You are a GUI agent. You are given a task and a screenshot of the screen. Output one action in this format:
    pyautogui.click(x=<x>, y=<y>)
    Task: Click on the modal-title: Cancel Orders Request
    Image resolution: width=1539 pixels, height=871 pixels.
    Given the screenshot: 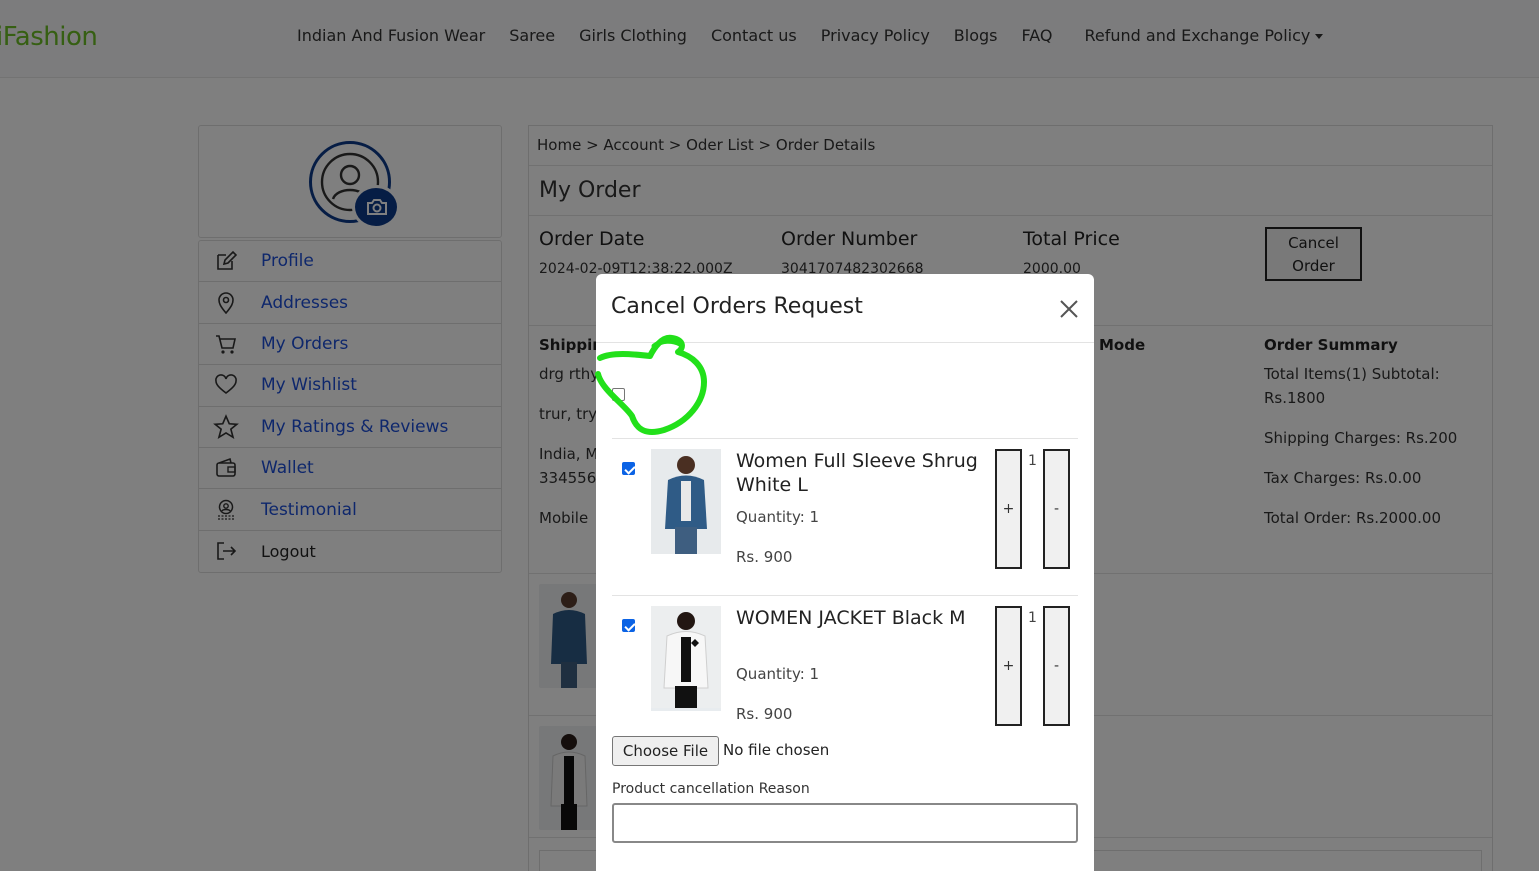 What is the action you would take?
    pyautogui.click(x=737, y=306)
    